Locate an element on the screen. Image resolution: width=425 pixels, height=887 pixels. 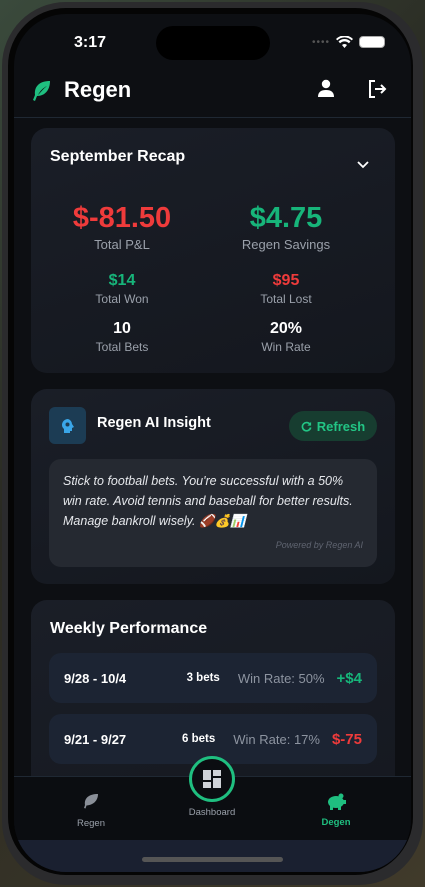
ai-brain-icon is located at coordinates (67, 425).